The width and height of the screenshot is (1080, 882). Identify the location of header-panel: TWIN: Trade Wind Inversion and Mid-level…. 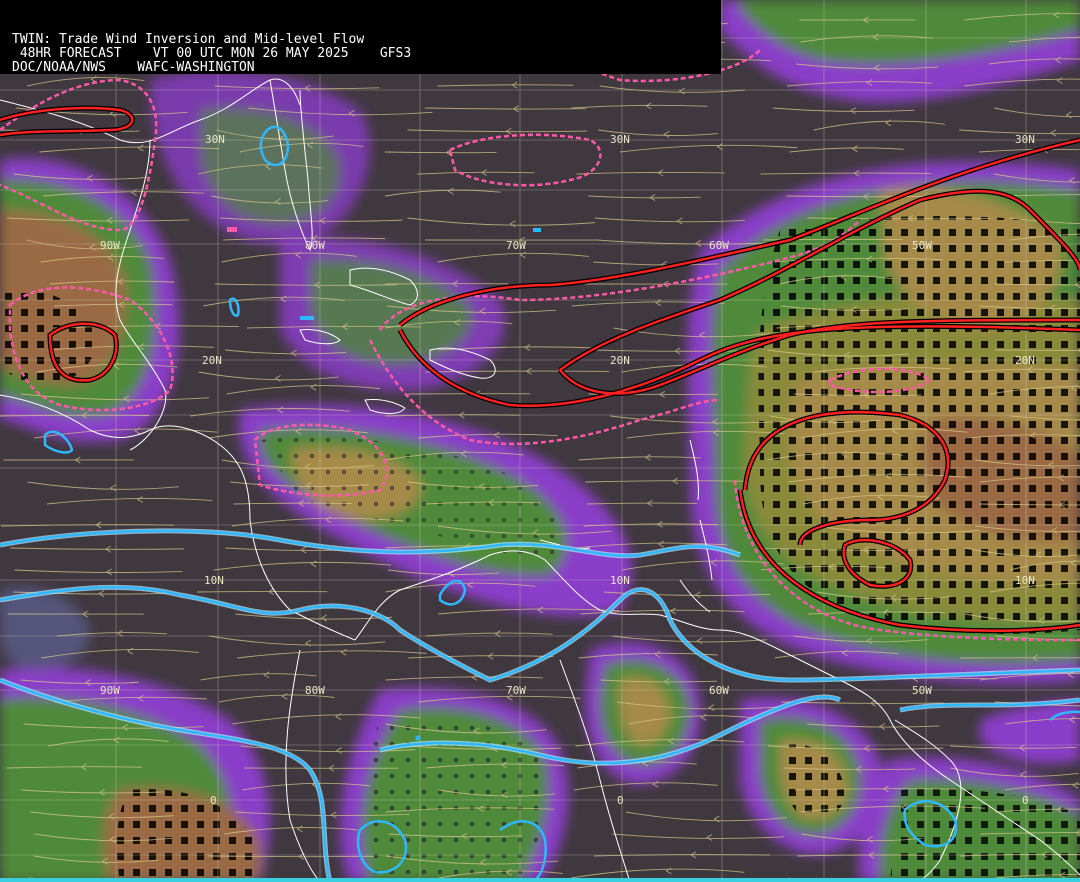
(360, 37).